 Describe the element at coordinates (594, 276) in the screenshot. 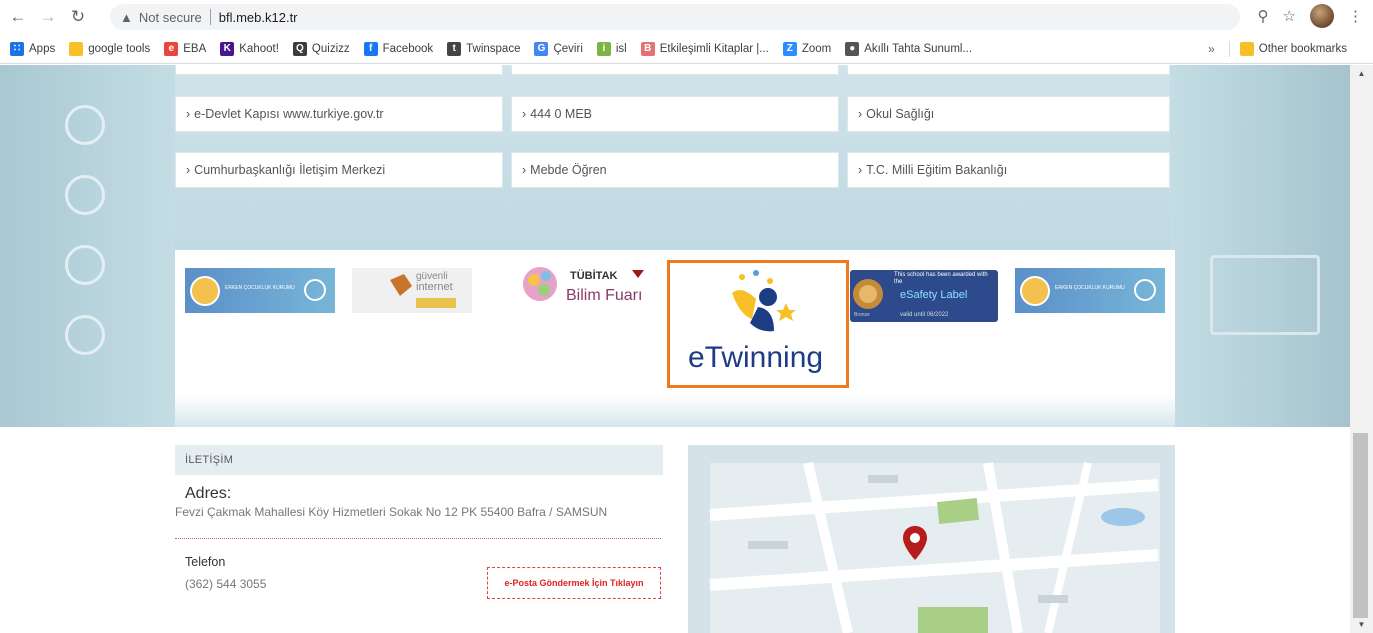

I see `tubitak-title: TÜBİTAK` at that location.